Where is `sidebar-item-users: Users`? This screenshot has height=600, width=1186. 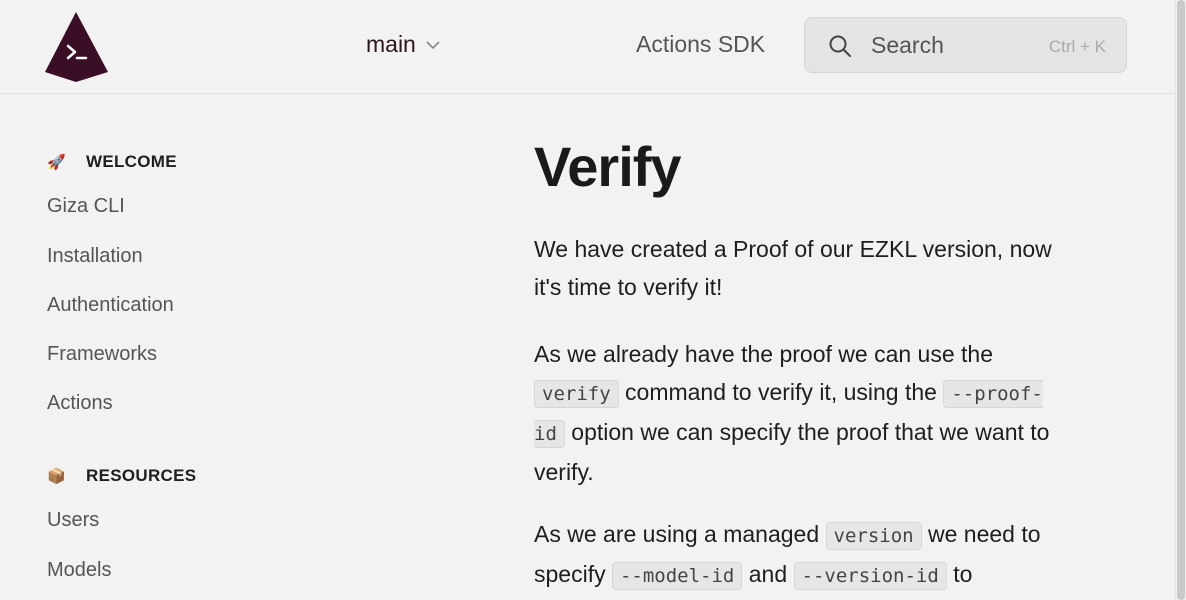 sidebar-item-users: Users is located at coordinates (73, 520).